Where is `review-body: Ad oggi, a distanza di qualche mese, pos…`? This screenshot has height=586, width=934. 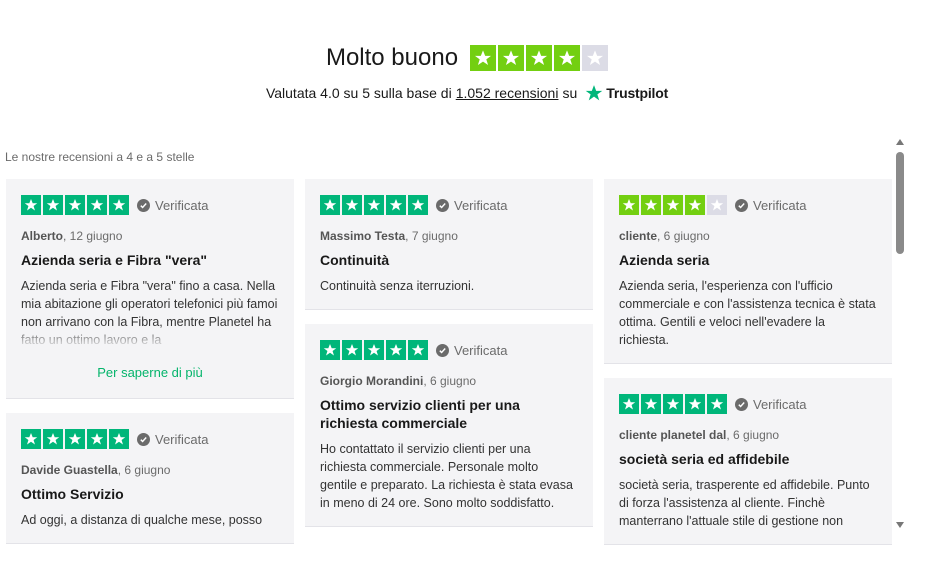
review-body: Ad oggi, a distanza di qualche mese, pos… is located at coordinates (142, 520).